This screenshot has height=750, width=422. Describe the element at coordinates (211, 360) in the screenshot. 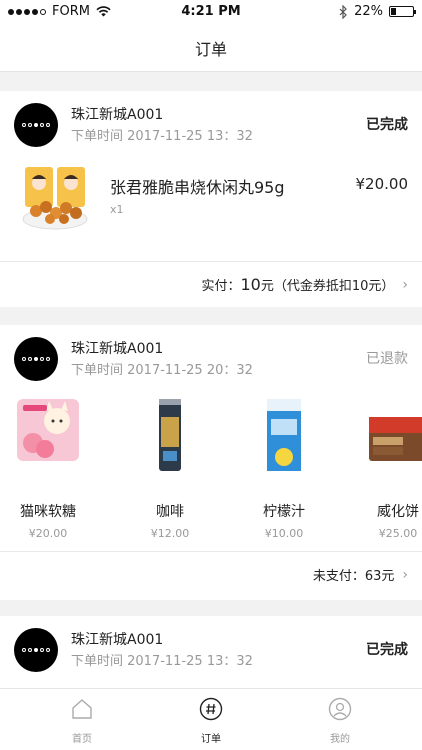

I see `order-header: 珠江新城A001 下单时间 2017-11-25 20：32 已退款` at that location.